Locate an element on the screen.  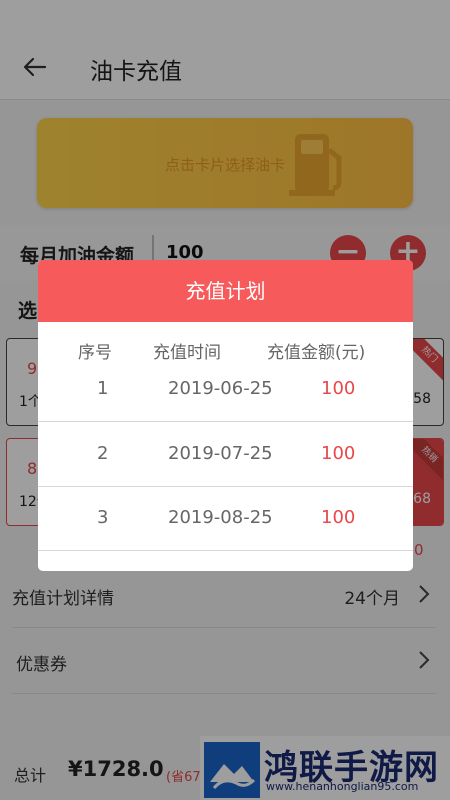
table-row: 1 2019-06-25 100 is located at coordinates (225, 390).